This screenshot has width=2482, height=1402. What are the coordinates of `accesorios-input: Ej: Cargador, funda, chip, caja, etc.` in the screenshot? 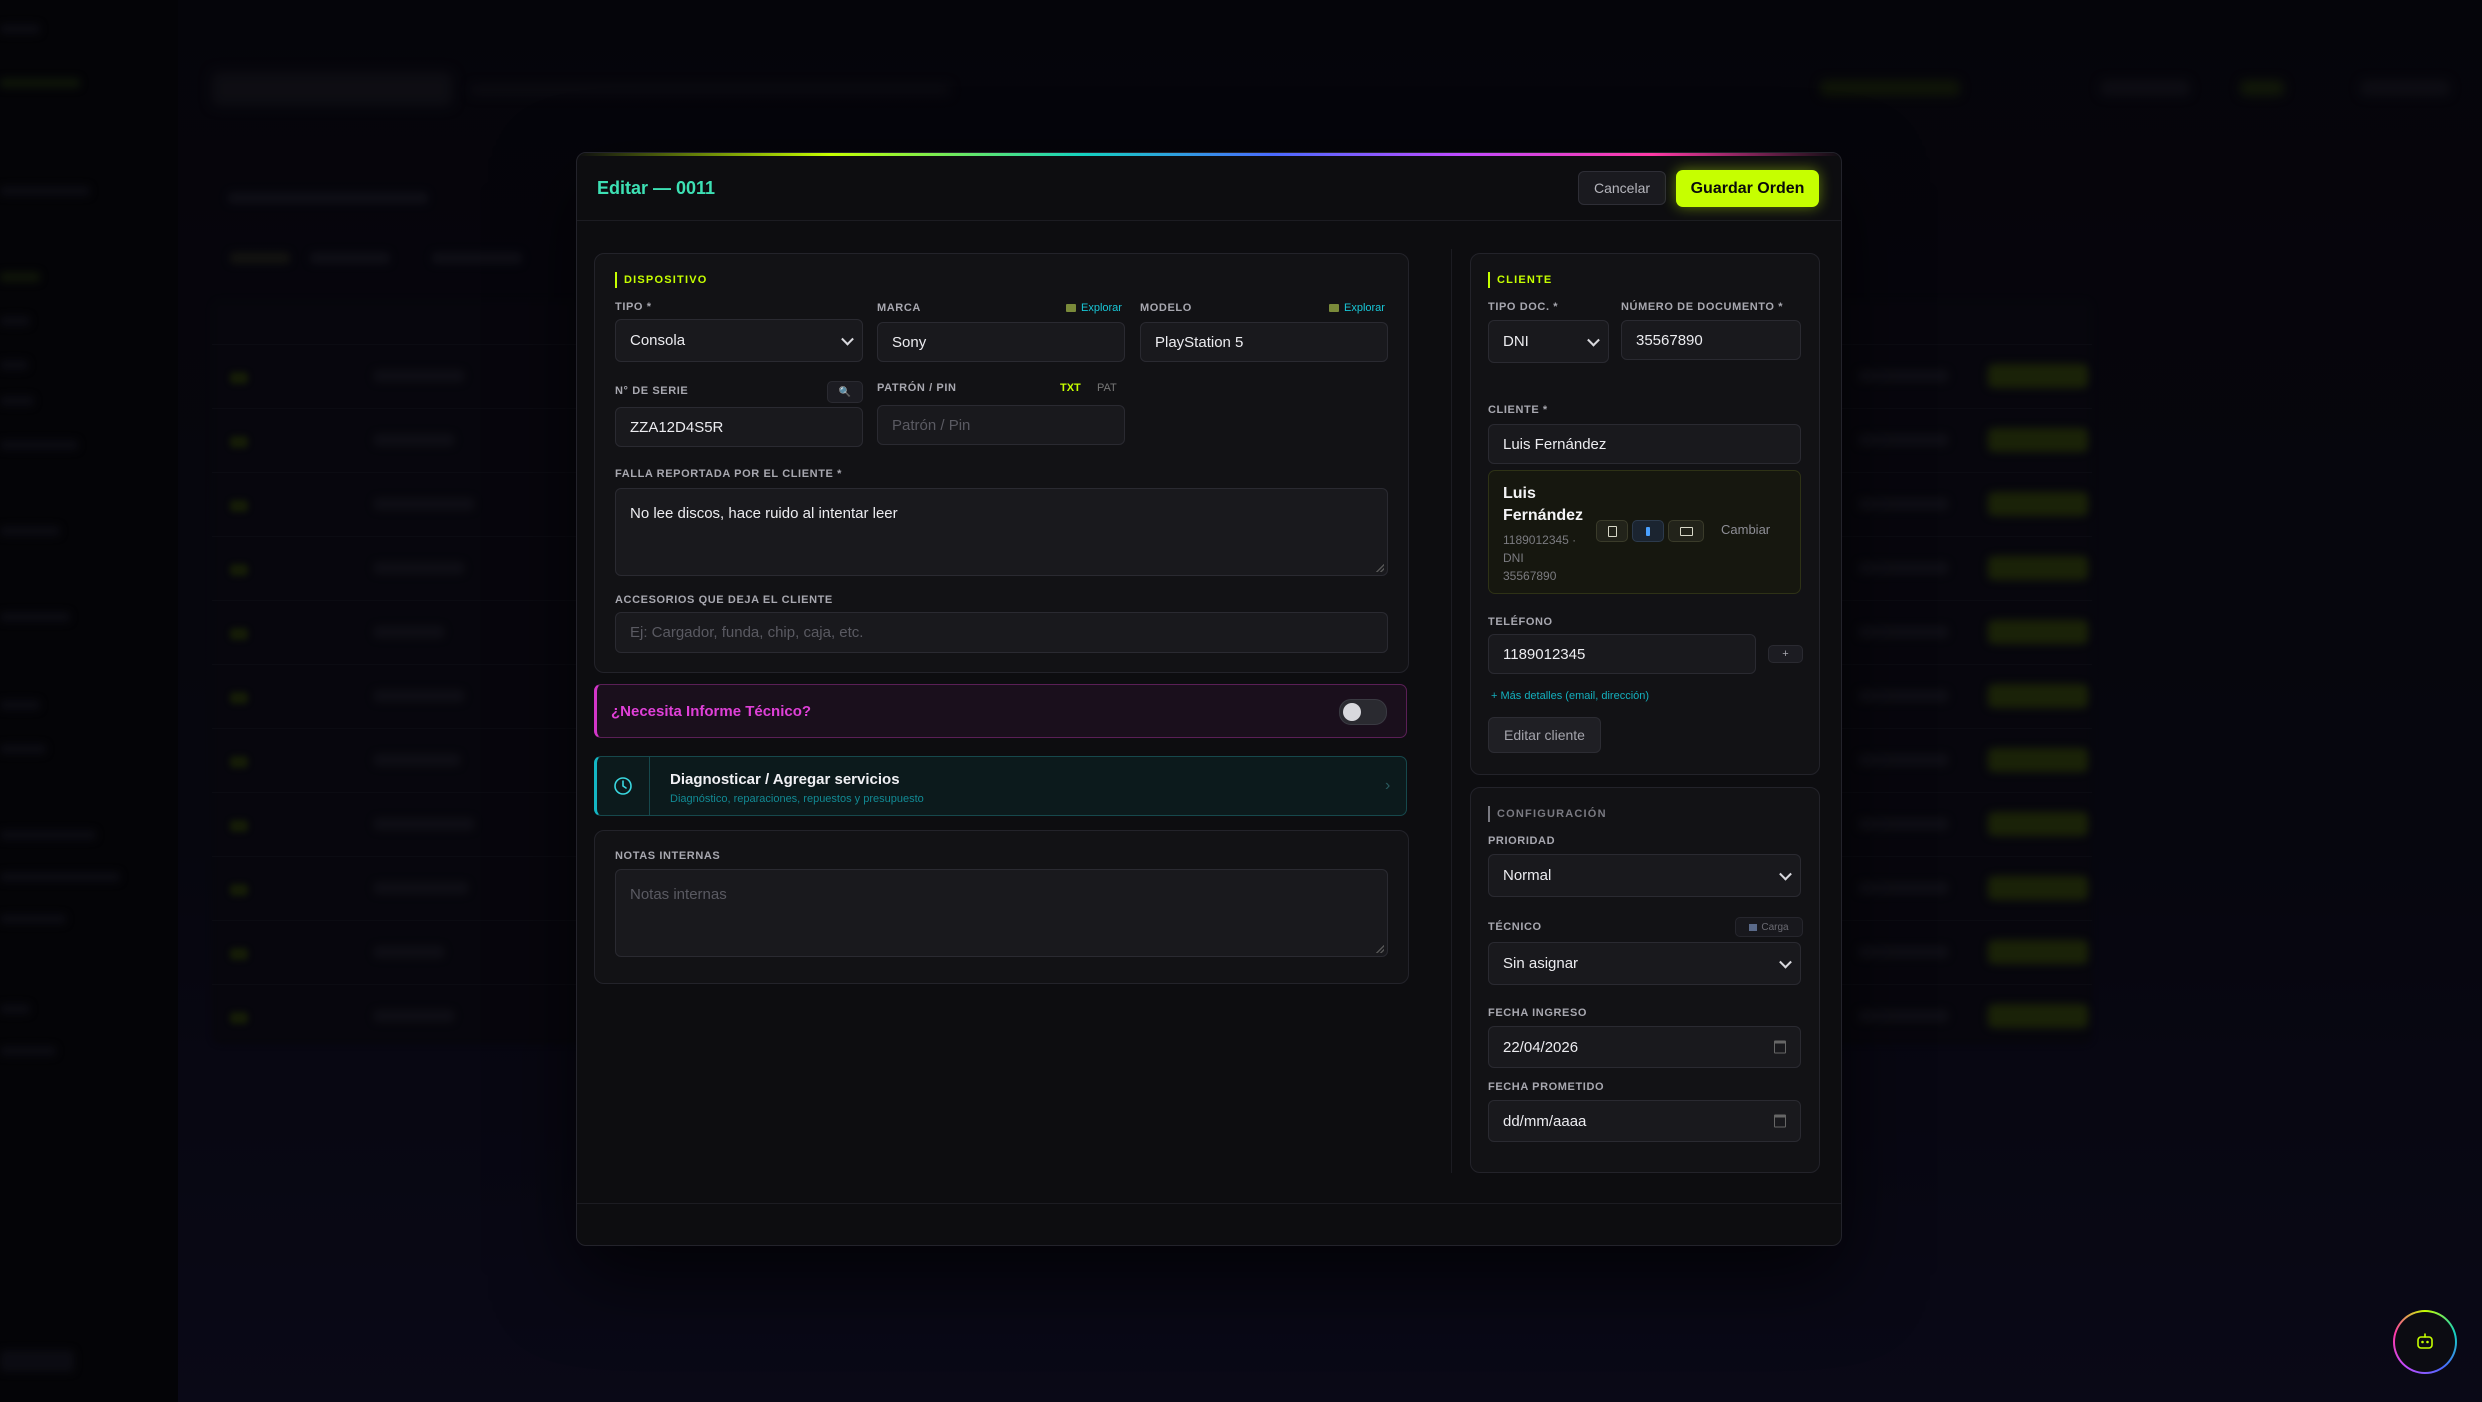 It's located at (1001, 632).